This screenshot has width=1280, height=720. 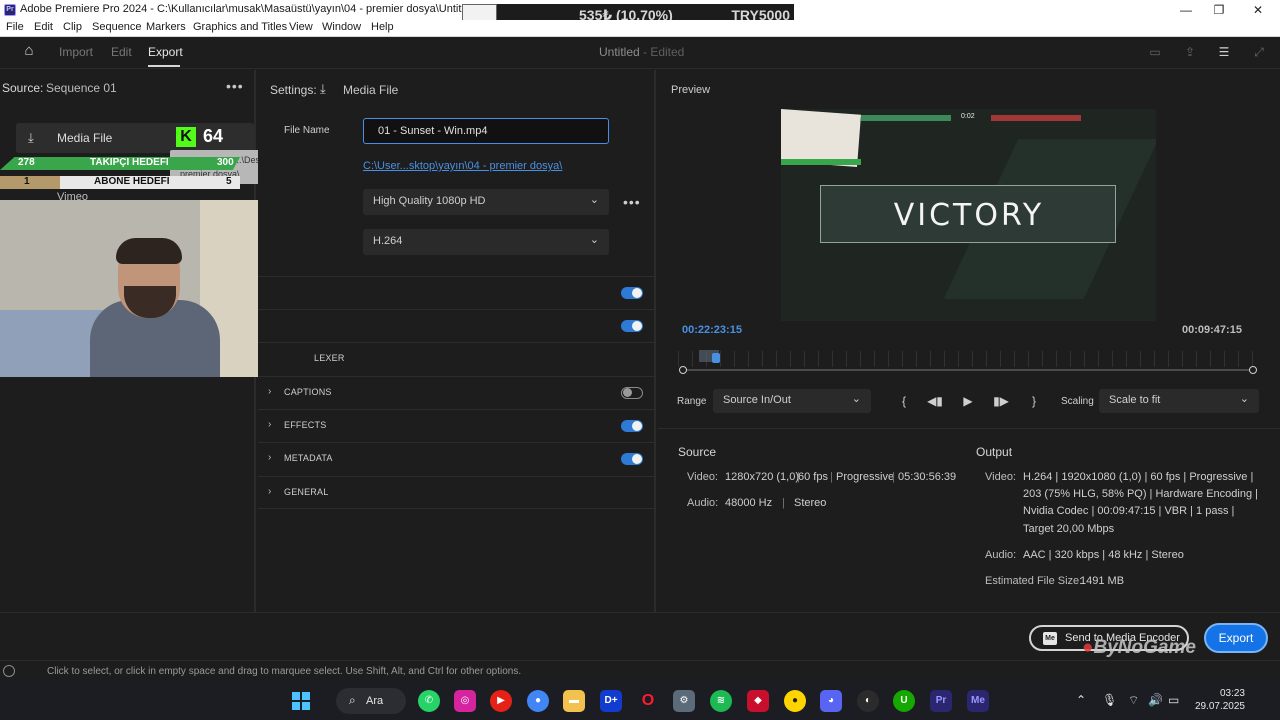 I want to click on file-name-label: File Name, so click(x=307, y=130).